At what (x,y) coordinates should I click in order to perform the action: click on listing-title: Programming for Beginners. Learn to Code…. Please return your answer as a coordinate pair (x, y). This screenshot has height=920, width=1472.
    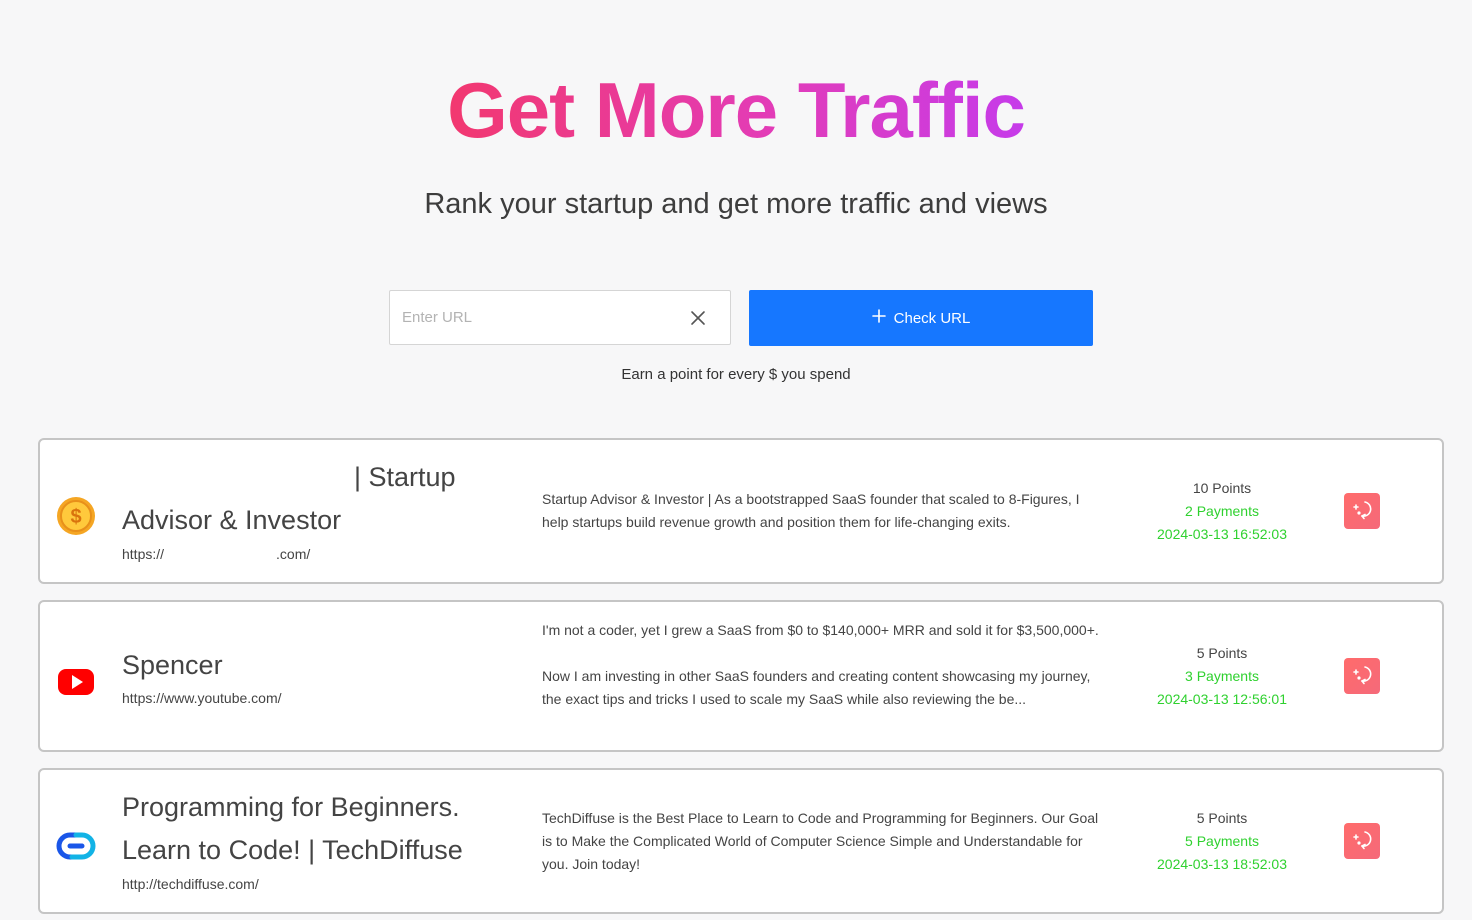
    Looking at the image, I should click on (302, 829).